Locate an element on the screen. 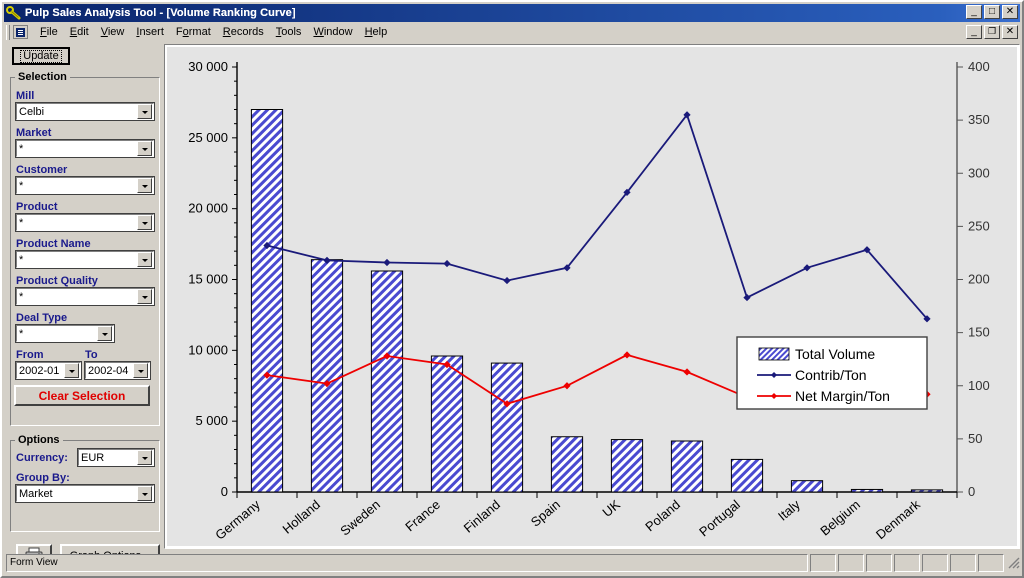  svg-text: 25 000 is located at coordinates (208, 137).